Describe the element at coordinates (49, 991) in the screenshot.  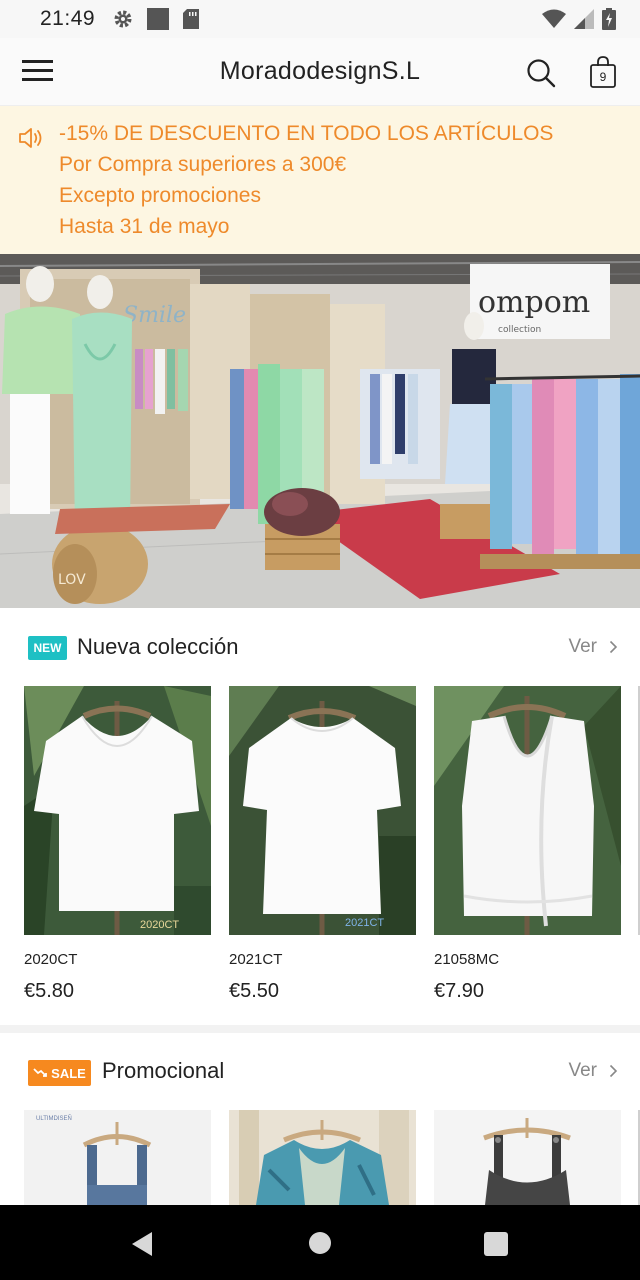
I see `product-price: €5.80` at that location.